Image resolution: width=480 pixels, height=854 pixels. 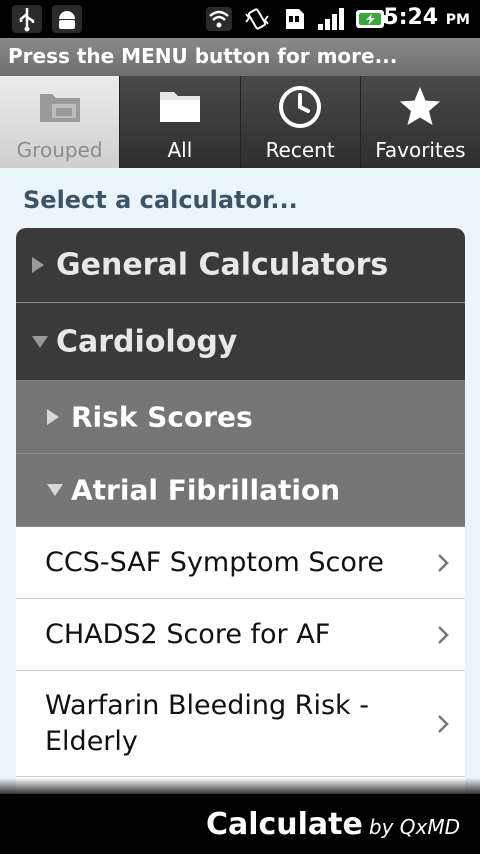 I want to click on brand-name: Calculate, so click(x=284, y=824).